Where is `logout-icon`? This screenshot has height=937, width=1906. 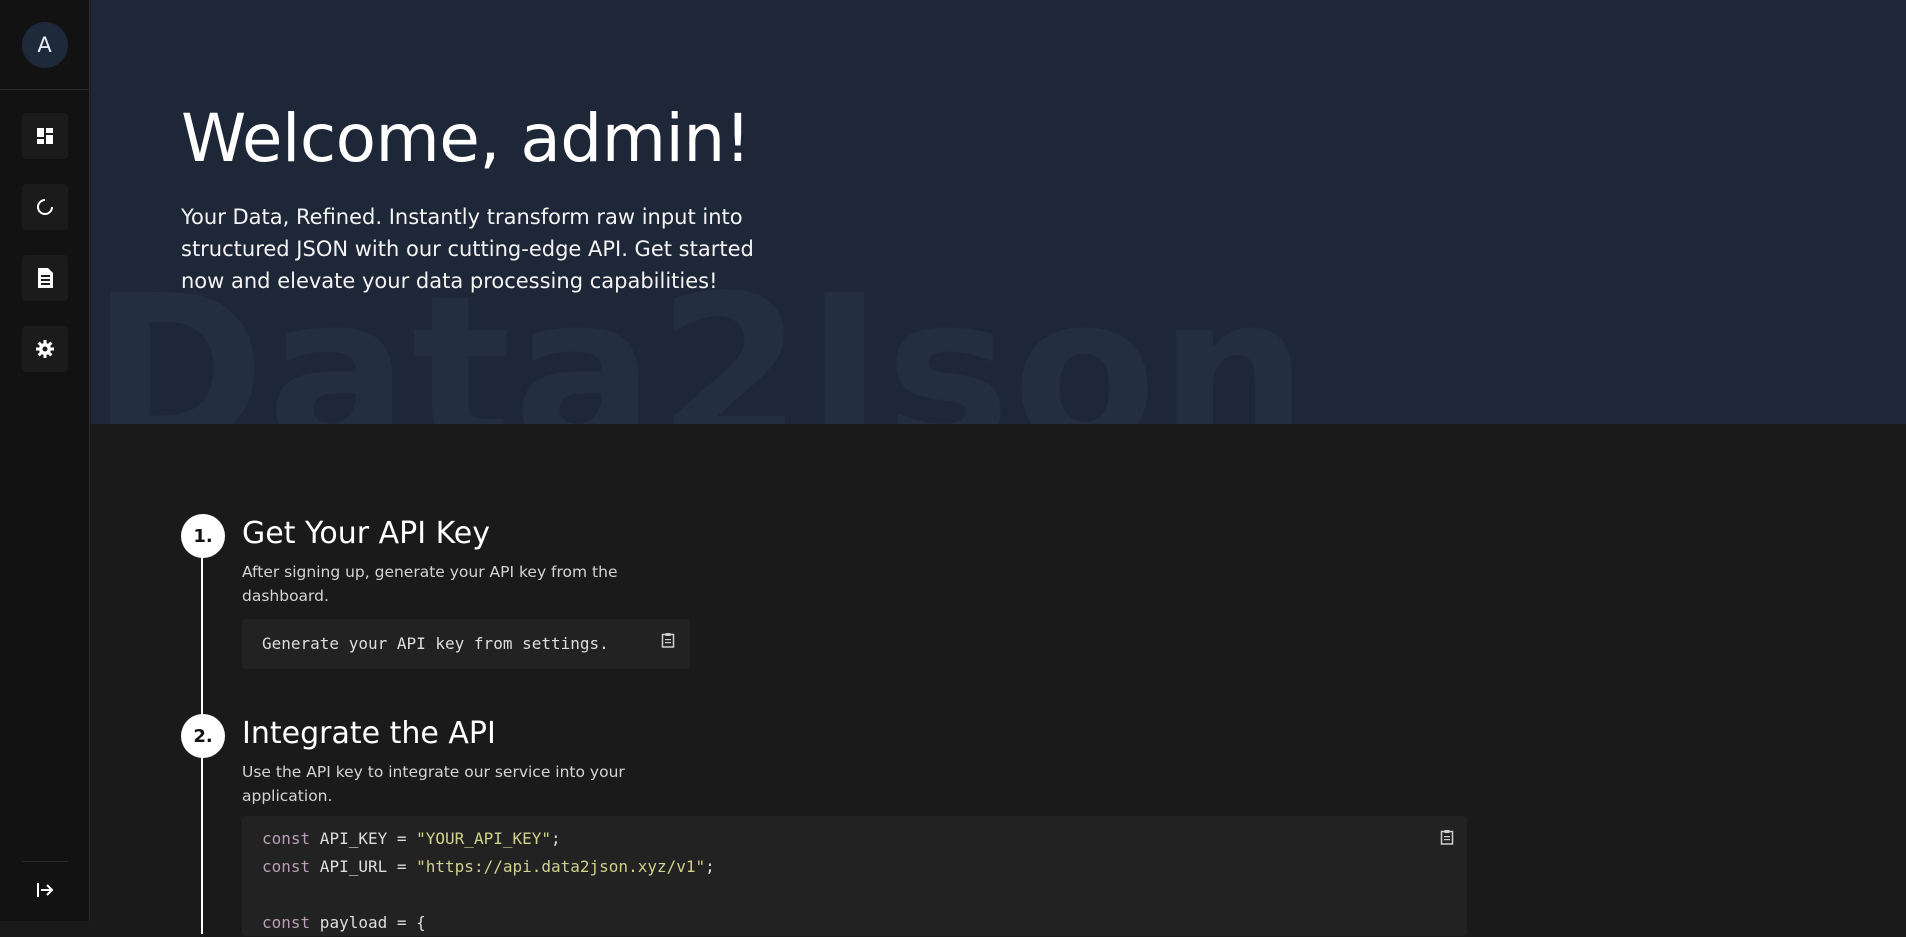 logout-icon is located at coordinates (45, 892).